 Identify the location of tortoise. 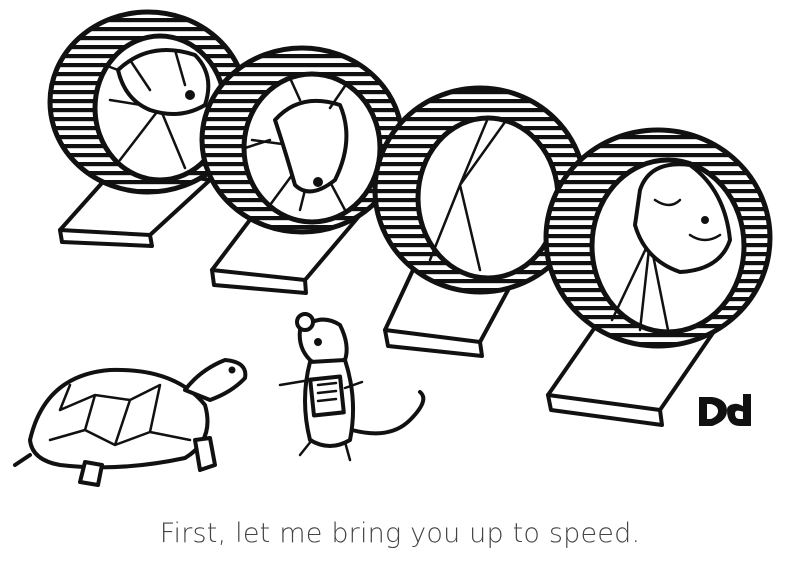
(130, 422).